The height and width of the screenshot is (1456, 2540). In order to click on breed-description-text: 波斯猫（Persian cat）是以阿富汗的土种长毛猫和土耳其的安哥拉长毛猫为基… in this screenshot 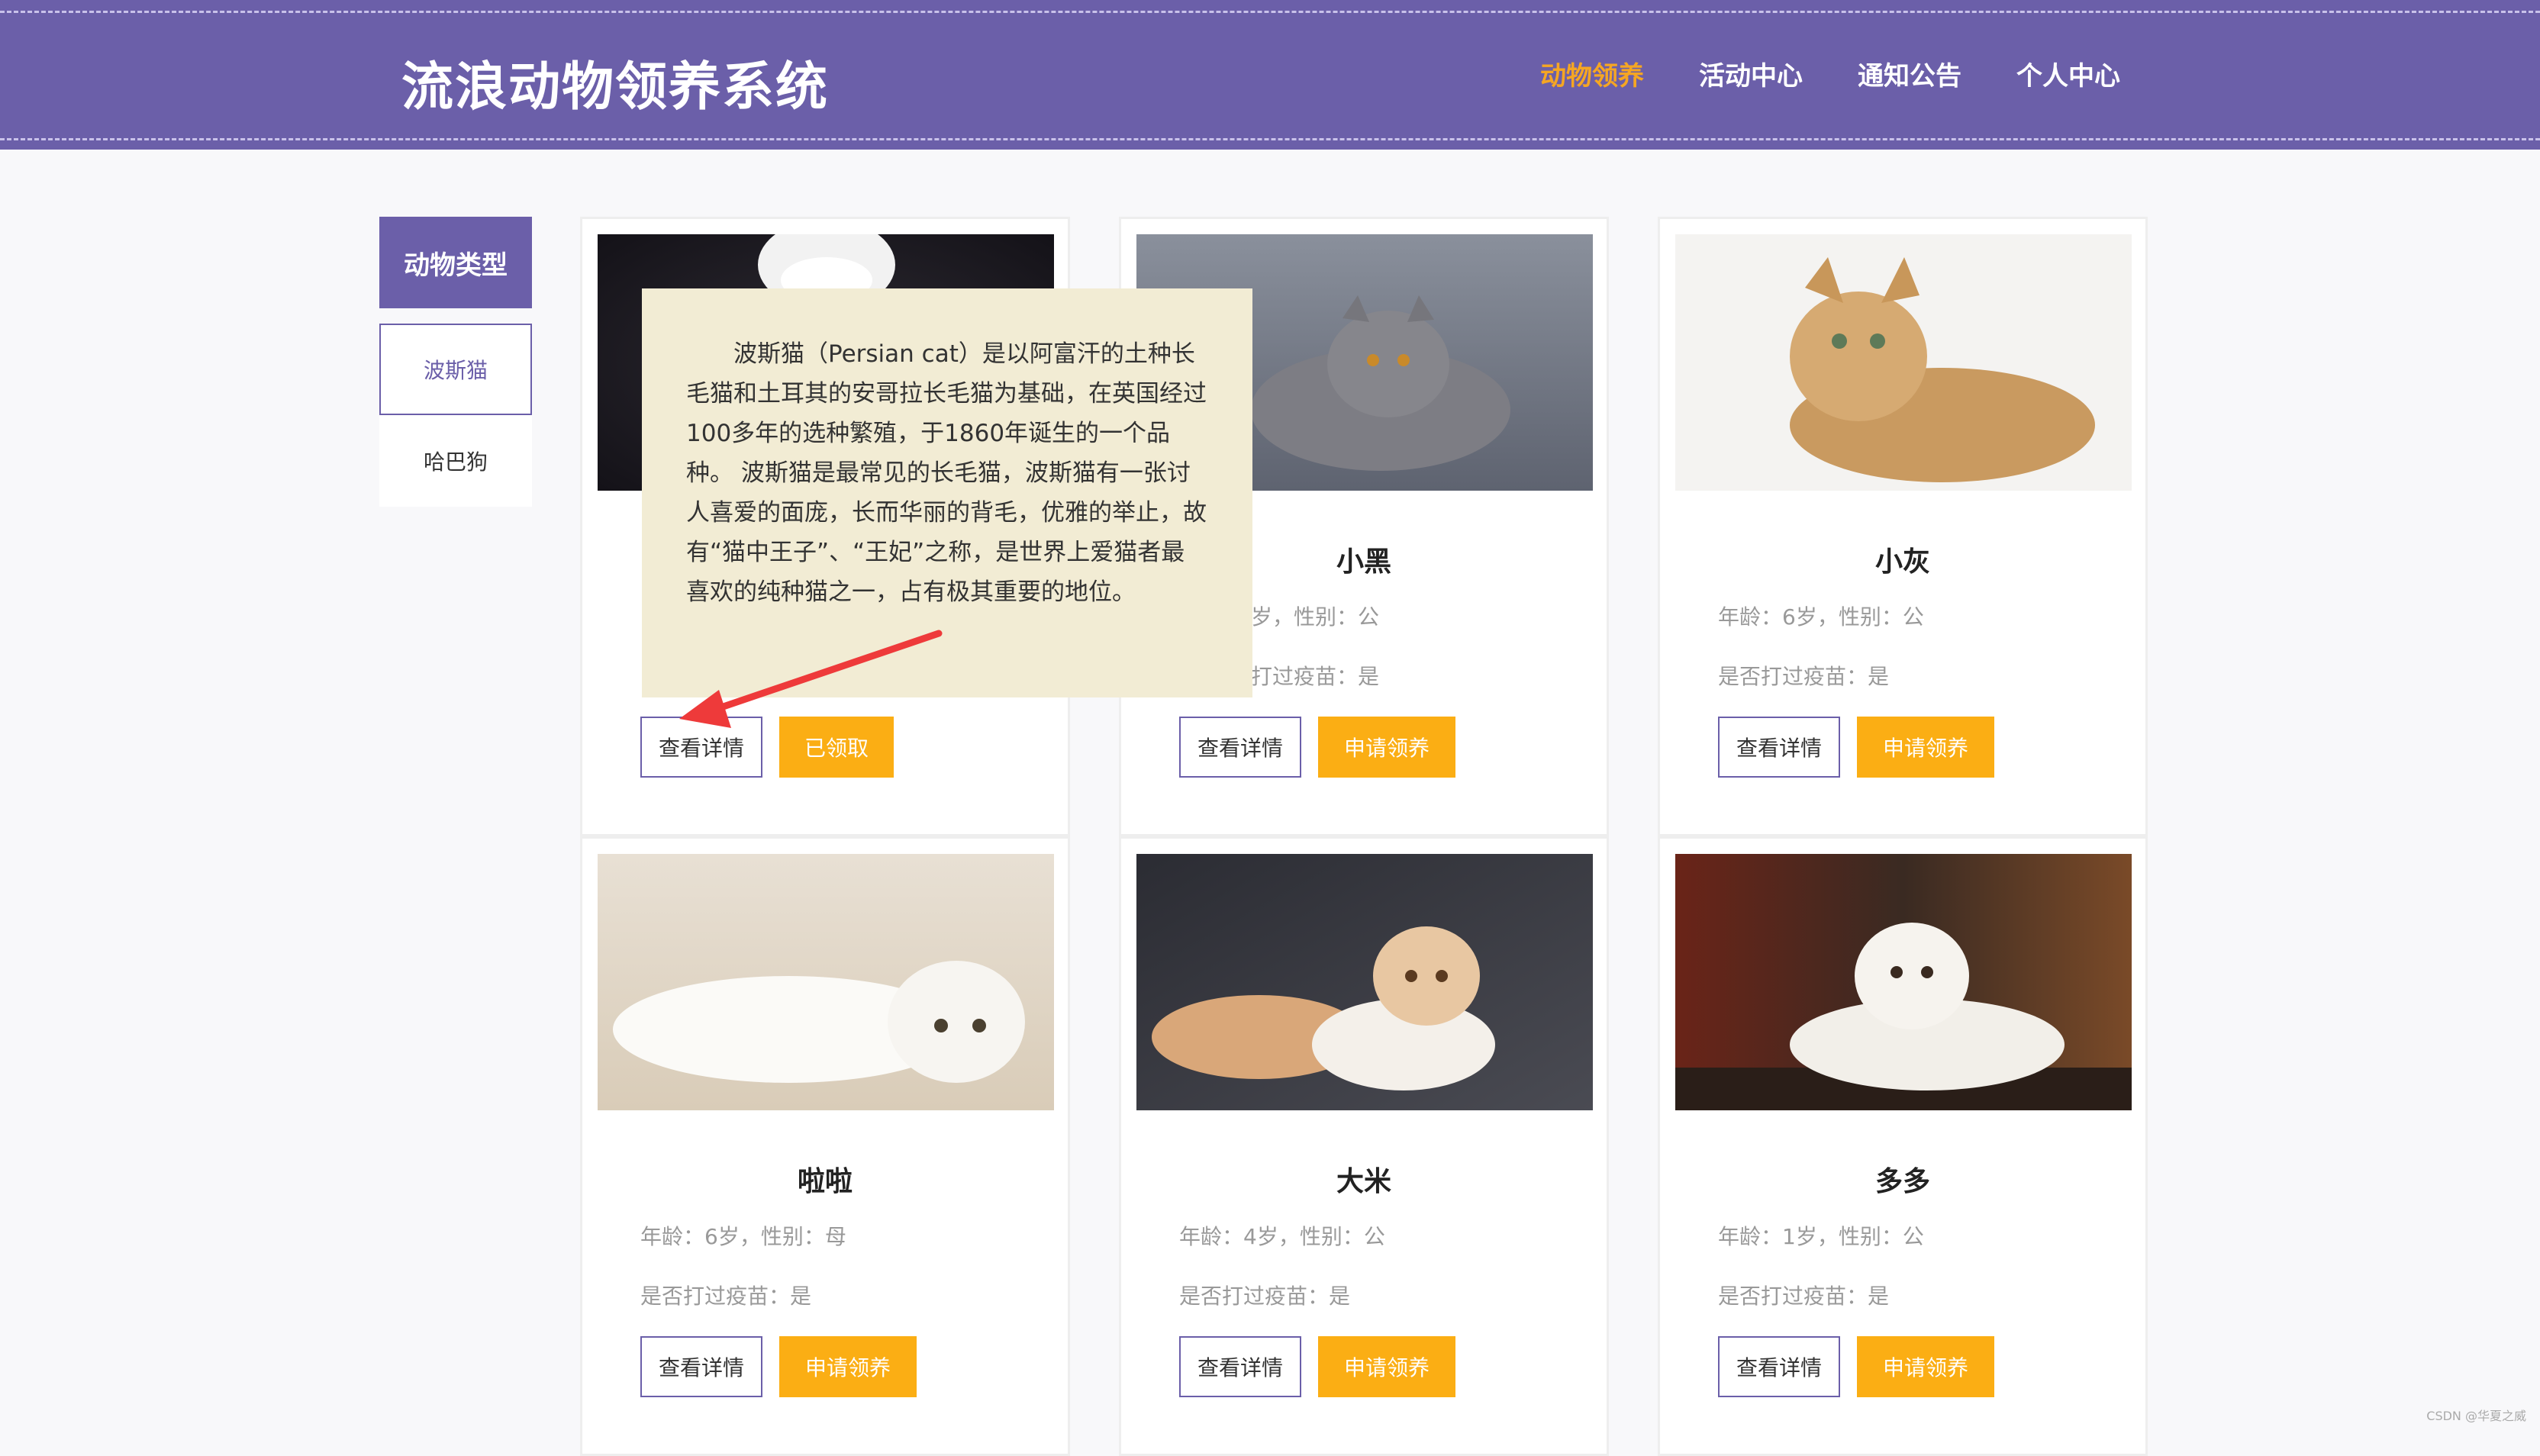, I will do `click(947, 473)`.